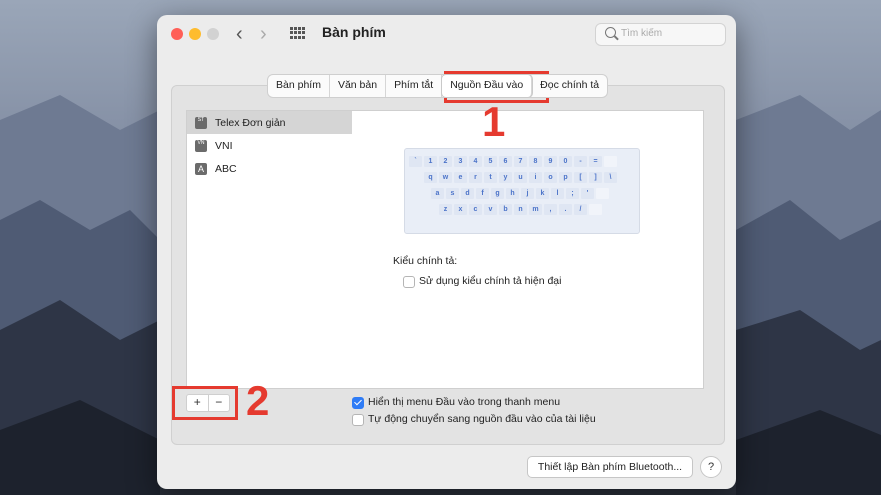 The width and height of the screenshot is (881, 495). Describe the element at coordinates (269, 168) in the screenshot. I see `list-item-abc: A ABC` at that location.